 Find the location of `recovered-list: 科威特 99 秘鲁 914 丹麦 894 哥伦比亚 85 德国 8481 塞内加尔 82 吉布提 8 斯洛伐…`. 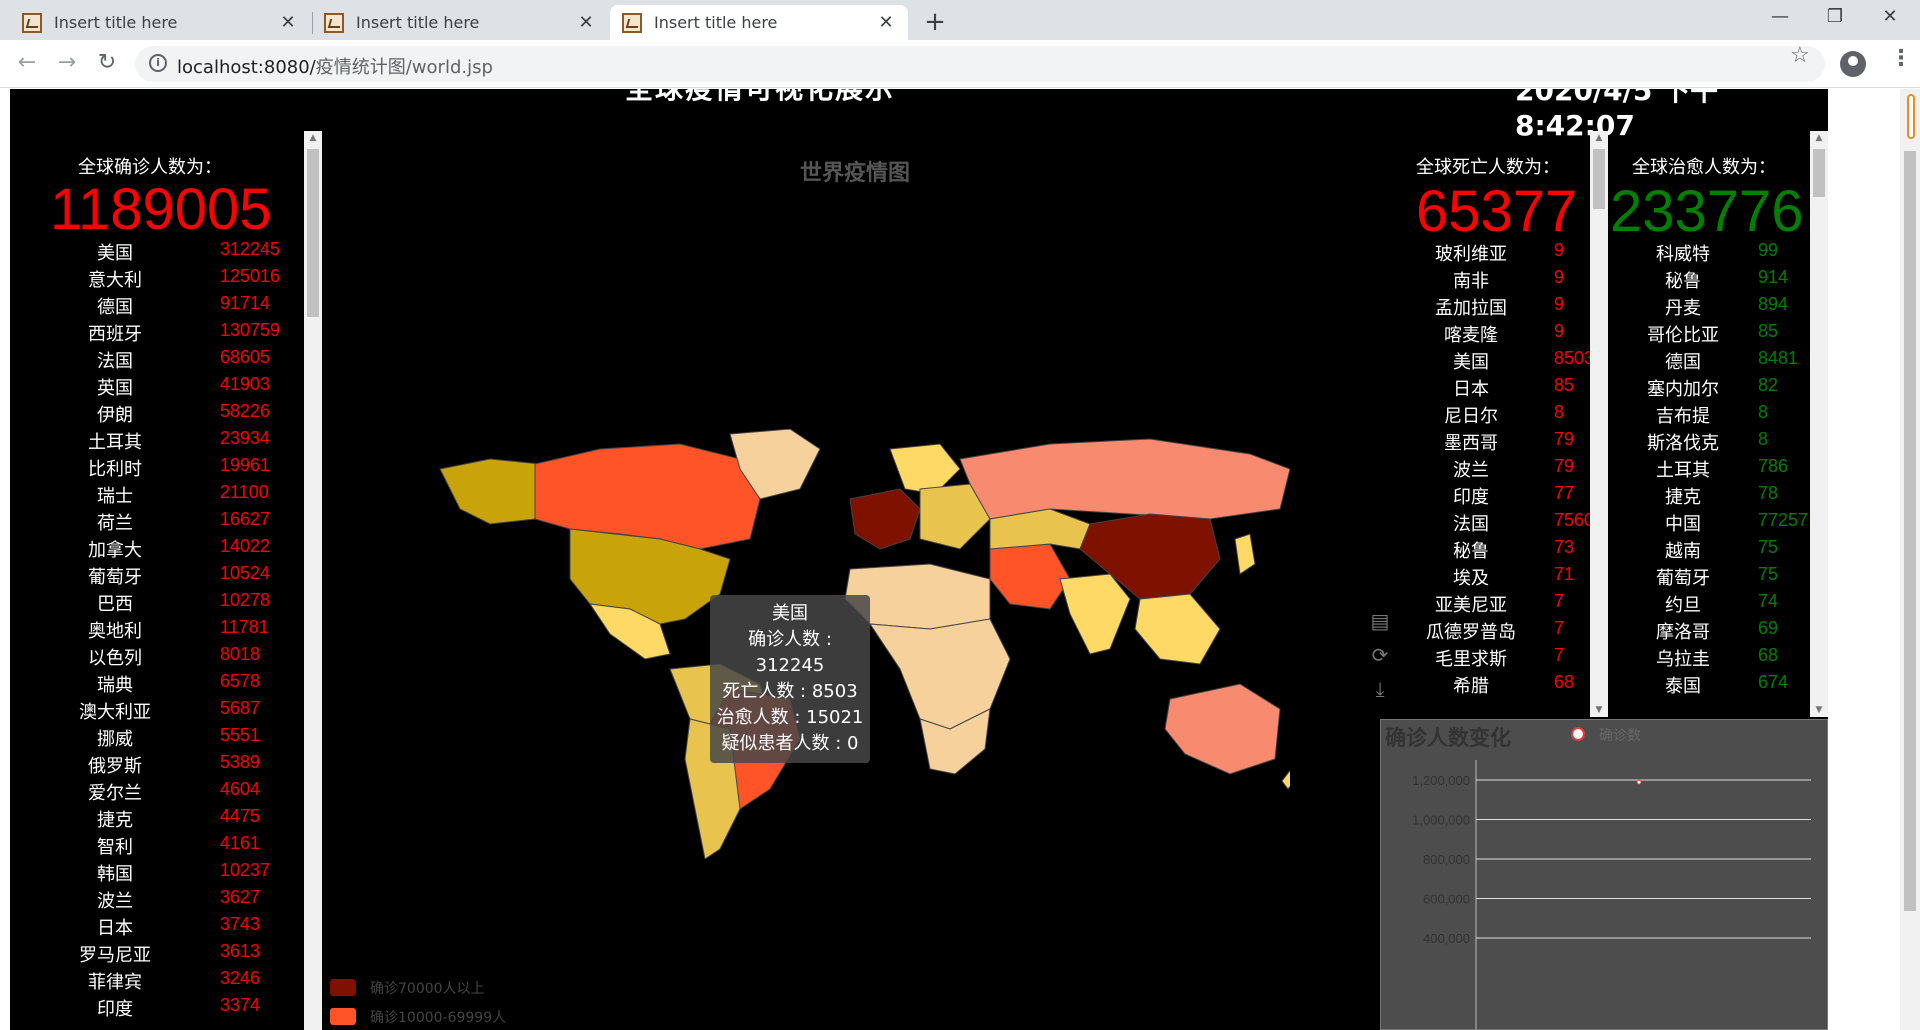

recovered-list: 科威特 99 秘鲁 914 丹麦 894 哥伦比亚 85 德国 8481 塞内加尔 82 吉布提 8 斯洛伐… is located at coordinates (1713, 469).